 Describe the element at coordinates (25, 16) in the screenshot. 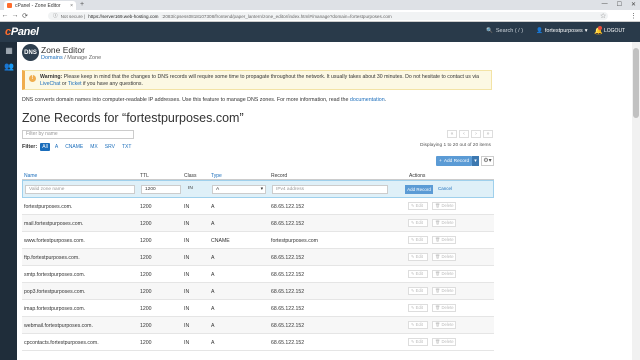

I see `reload-icon: ⟳` at that location.